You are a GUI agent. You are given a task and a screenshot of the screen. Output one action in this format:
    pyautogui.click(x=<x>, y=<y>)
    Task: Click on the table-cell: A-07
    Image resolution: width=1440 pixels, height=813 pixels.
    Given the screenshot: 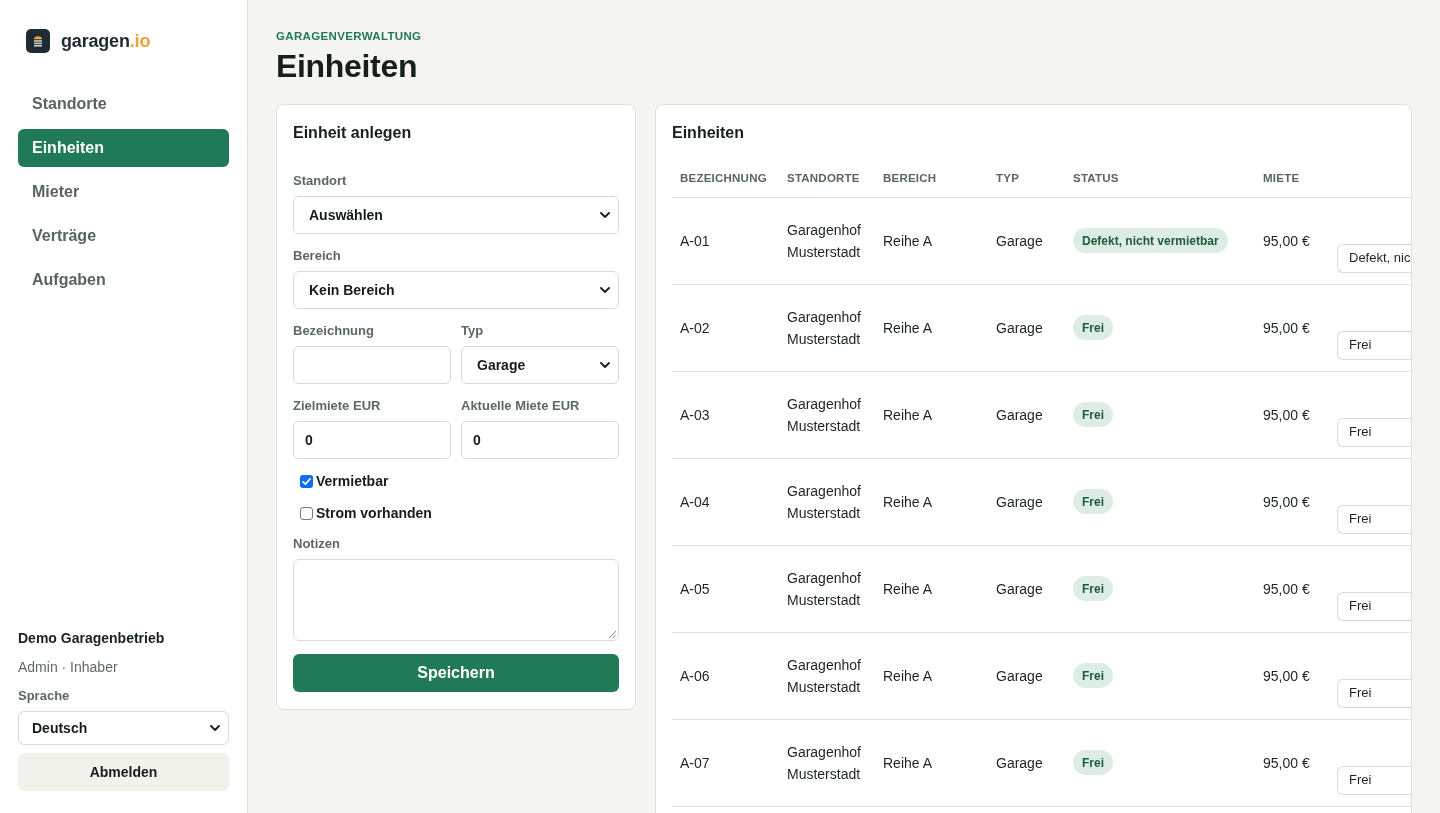 What is the action you would take?
    pyautogui.click(x=695, y=762)
    